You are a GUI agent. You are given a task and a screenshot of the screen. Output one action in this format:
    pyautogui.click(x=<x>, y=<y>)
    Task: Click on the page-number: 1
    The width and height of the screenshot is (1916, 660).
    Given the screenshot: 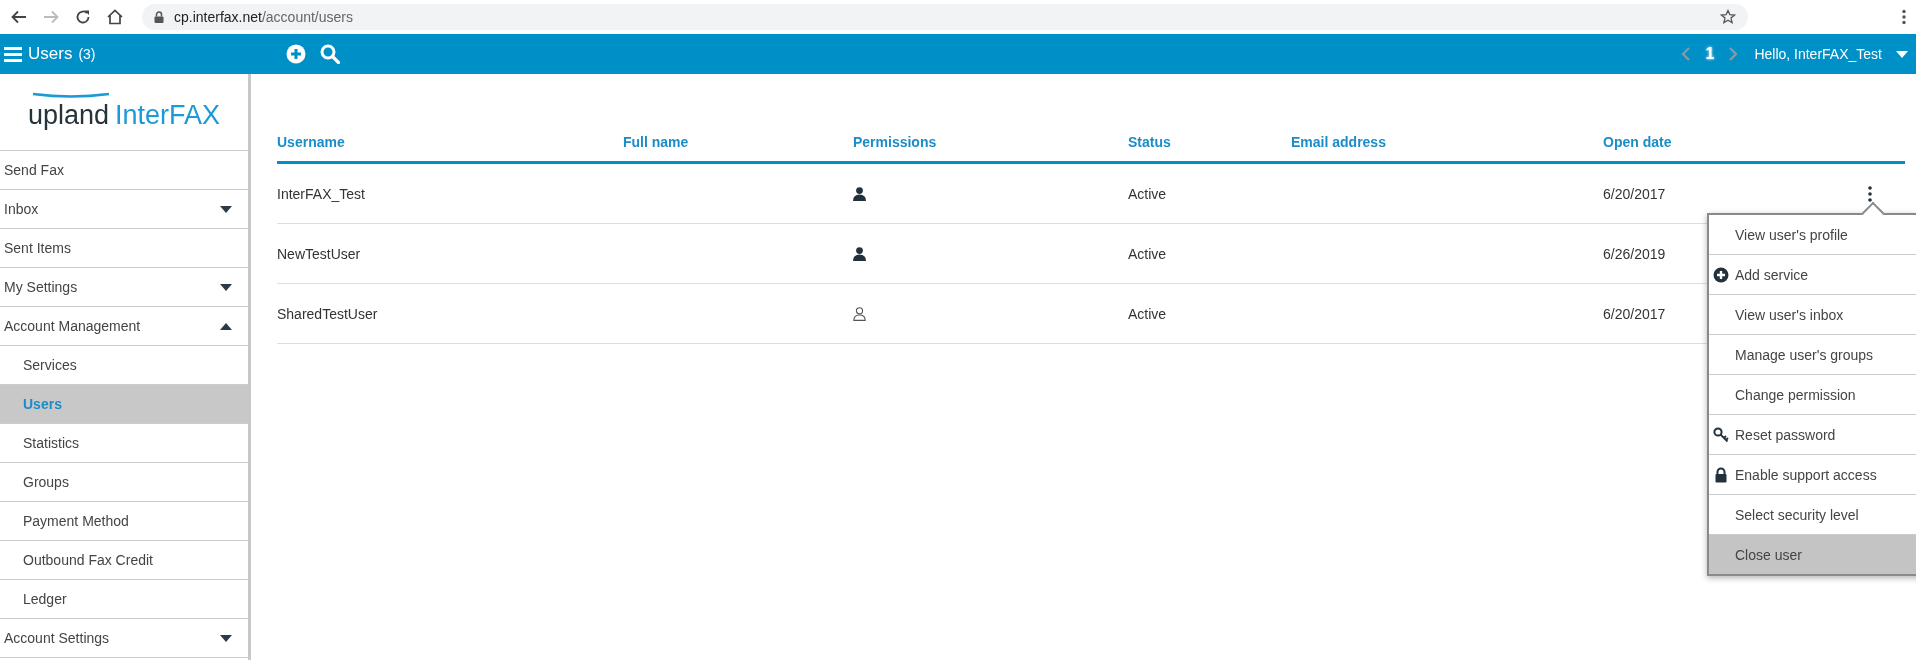 What is the action you would take?
    pyautogui.click(x=1710, y=54)
    